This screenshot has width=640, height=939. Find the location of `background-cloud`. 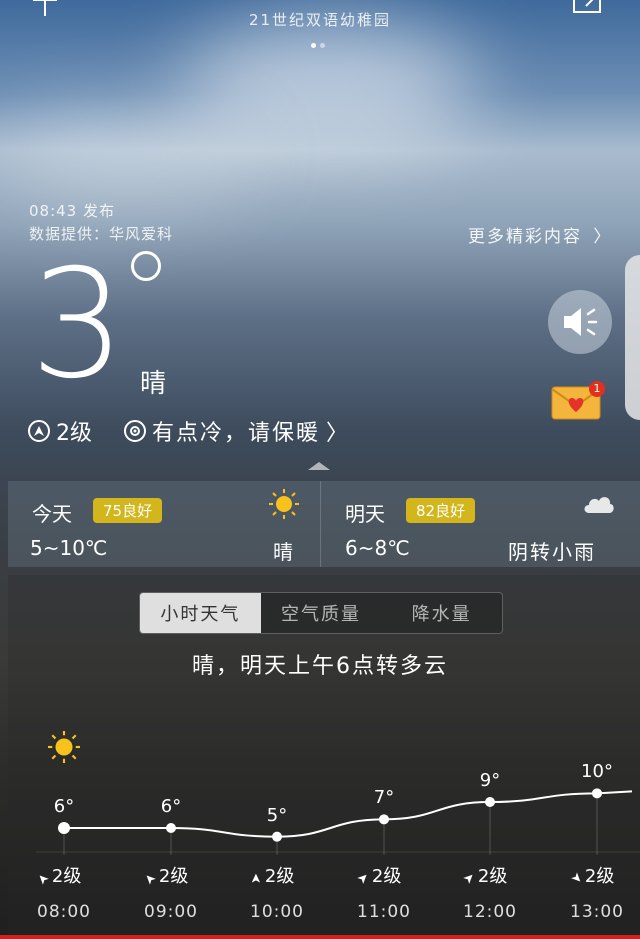

background-cloud is located at coordinates (130, 155).